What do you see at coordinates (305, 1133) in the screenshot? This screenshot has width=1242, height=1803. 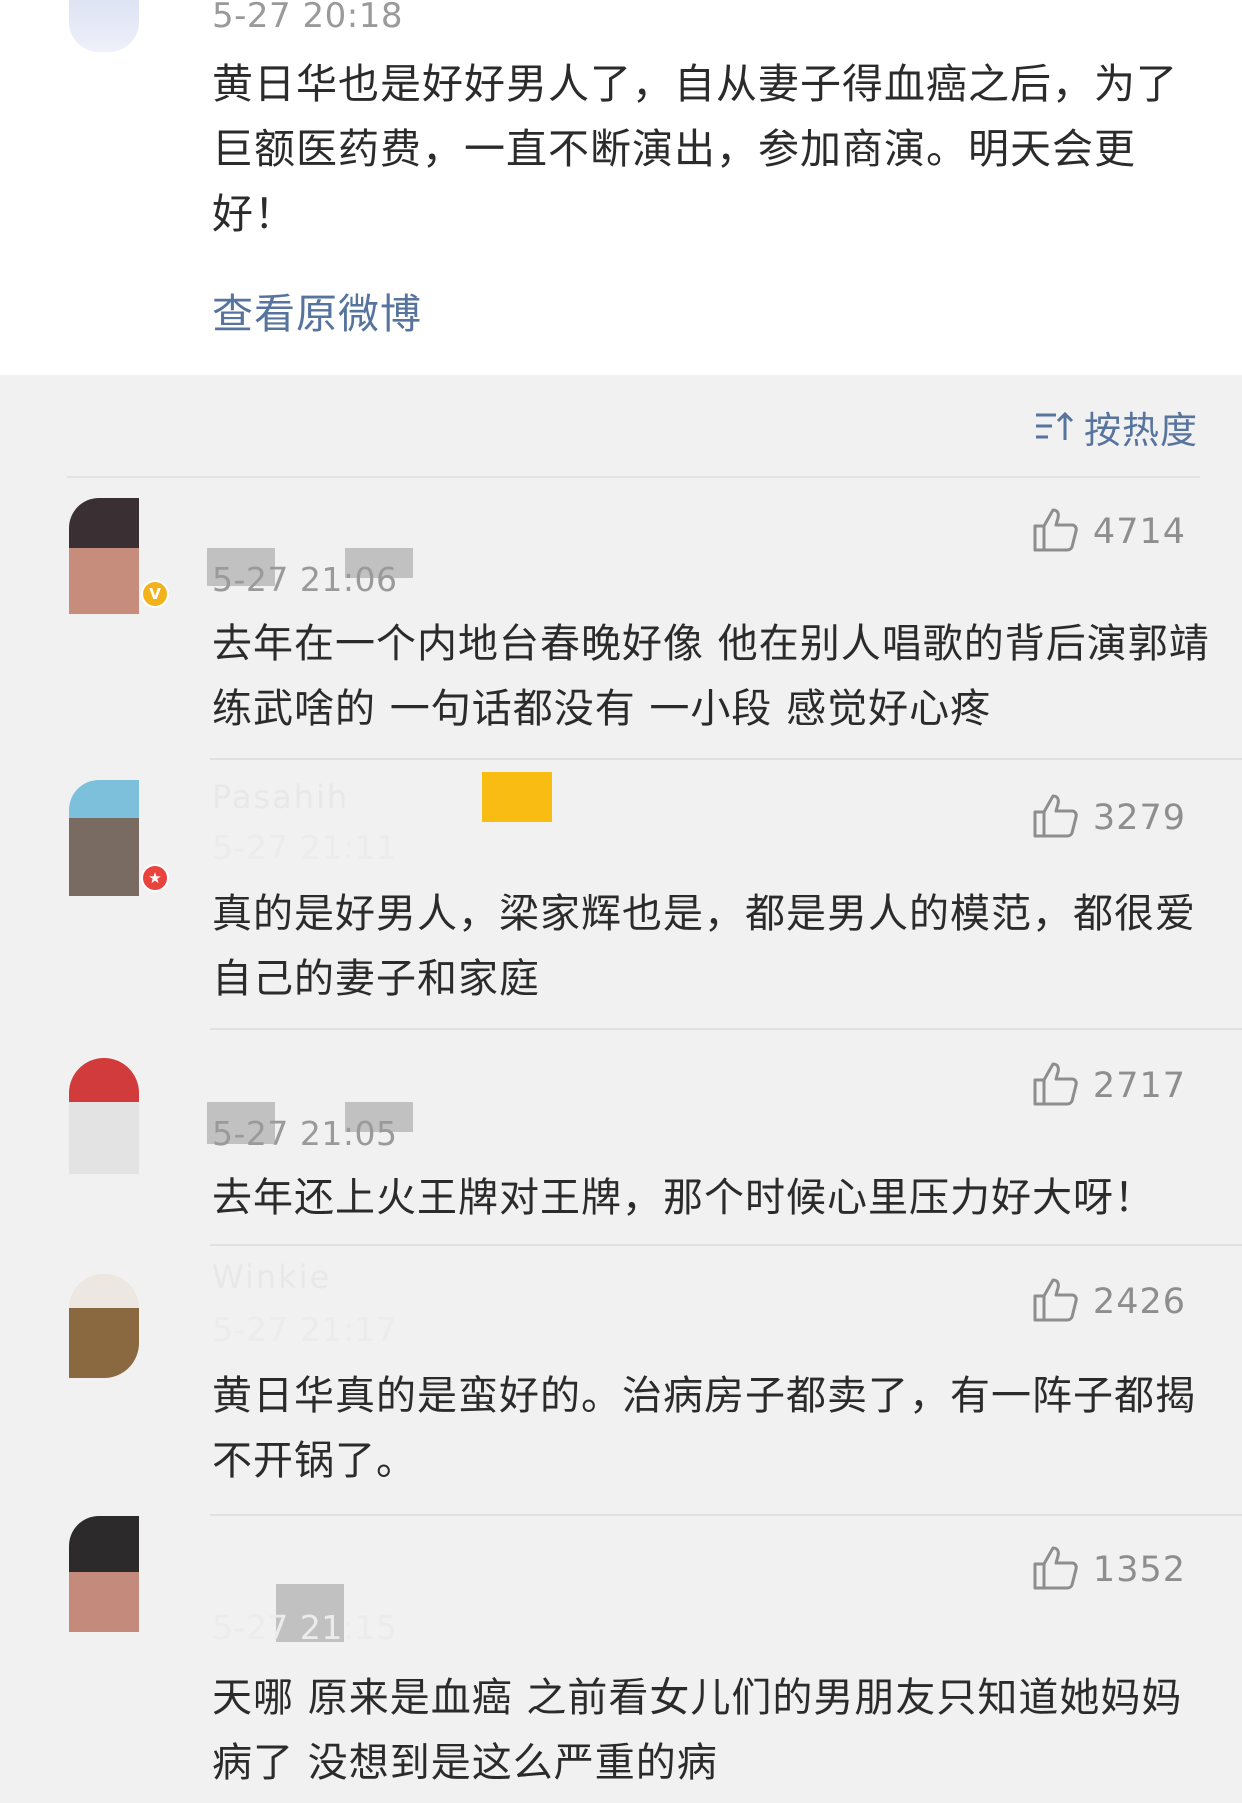 I see `comment-timestamp: 5-27 21:05` at bounding box center [305, 1133].